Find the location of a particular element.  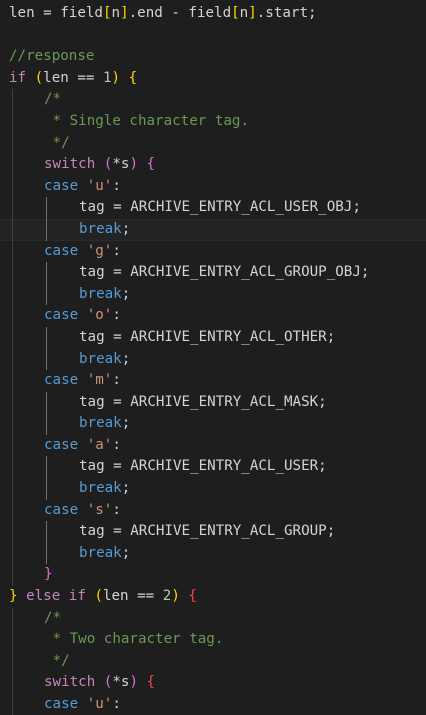

code-line: * Two character tag. is located at coordinates (213, 640).